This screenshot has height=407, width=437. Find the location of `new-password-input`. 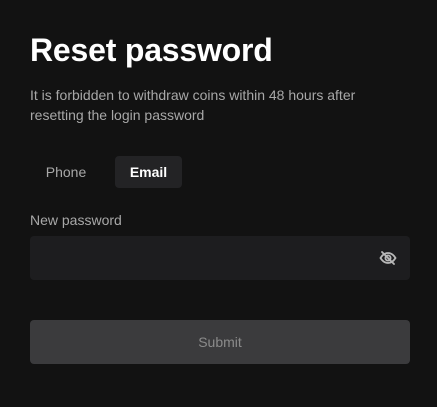

new-password-input is located at coordinates (195, 258).